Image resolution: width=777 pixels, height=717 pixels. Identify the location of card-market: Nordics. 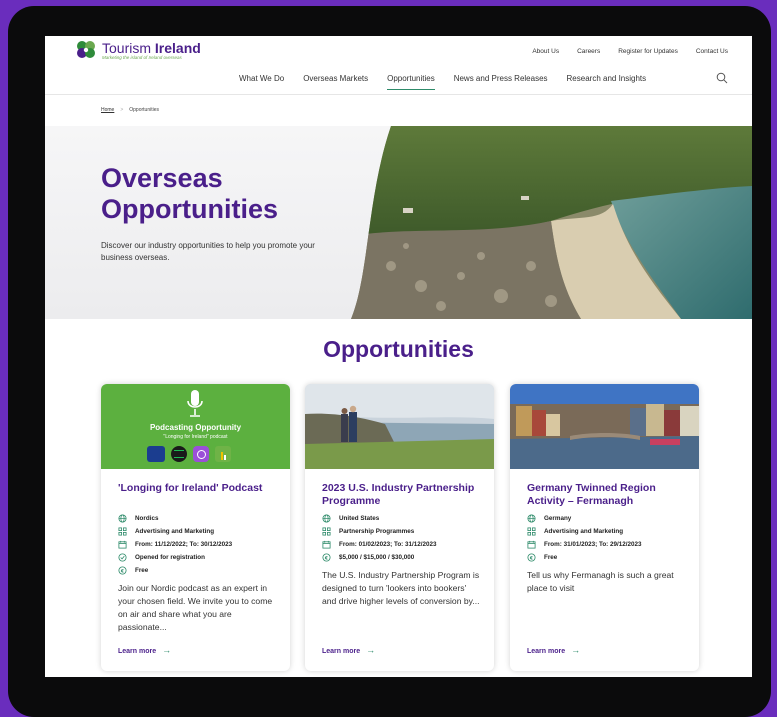
(147, 518).